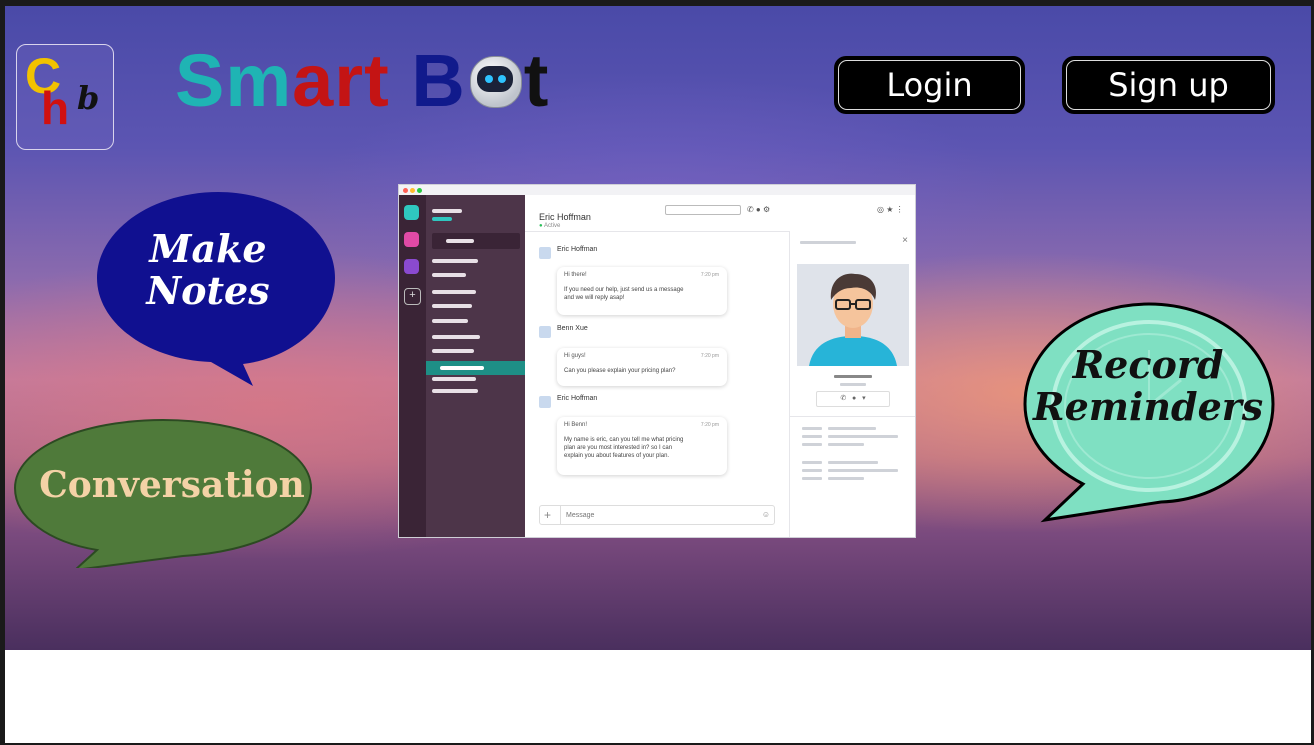 The width and height of the screenshot is (1314, 745). I want to click on robot-icon, so click(495, 82).